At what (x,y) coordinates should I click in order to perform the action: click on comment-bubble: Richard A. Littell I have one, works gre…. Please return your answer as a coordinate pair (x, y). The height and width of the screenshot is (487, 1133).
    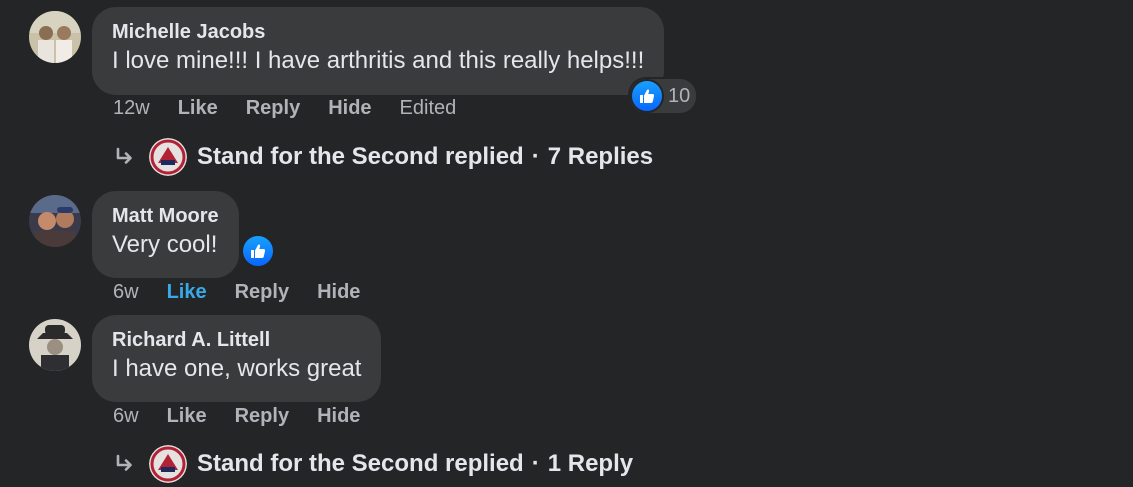
    Looking at the image, I should click on (237, 358).